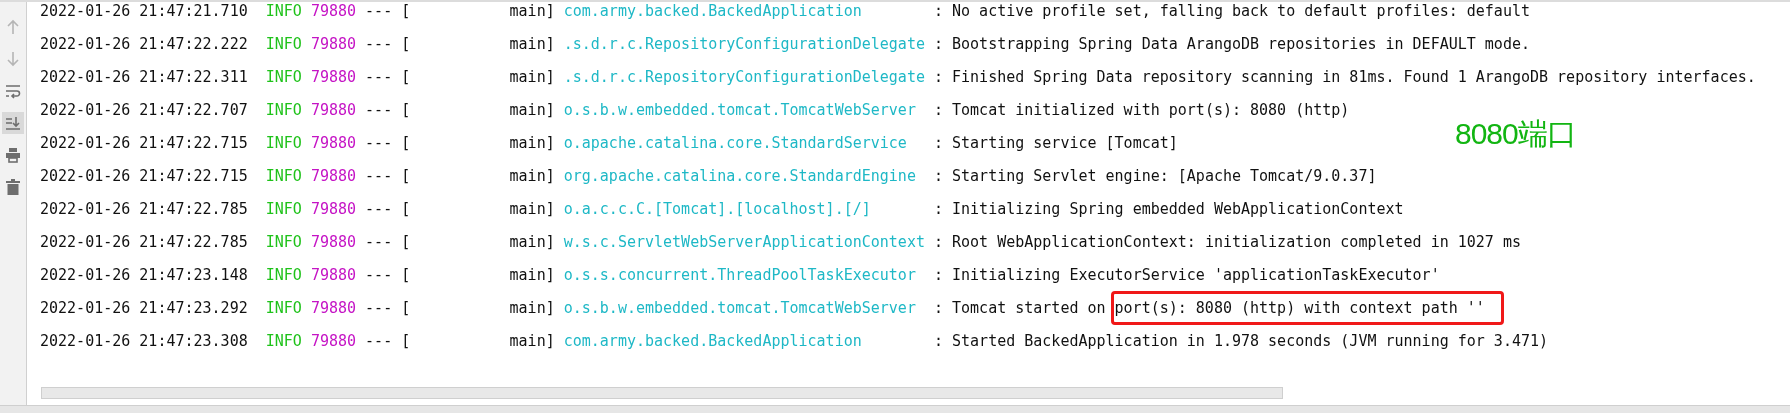 The width and height of the screenshot is (1790, 413). Describe the element at coordinates (144, 307) in the screenshot. I see `timestamp: 2022-01-26 21:47:23.292` at that location.